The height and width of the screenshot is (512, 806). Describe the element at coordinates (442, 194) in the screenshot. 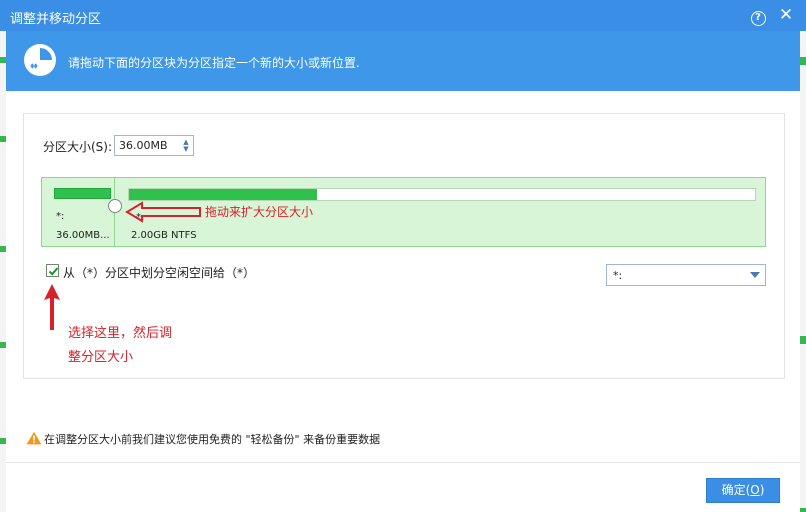

I see `partition-b-usage-track` at that location.